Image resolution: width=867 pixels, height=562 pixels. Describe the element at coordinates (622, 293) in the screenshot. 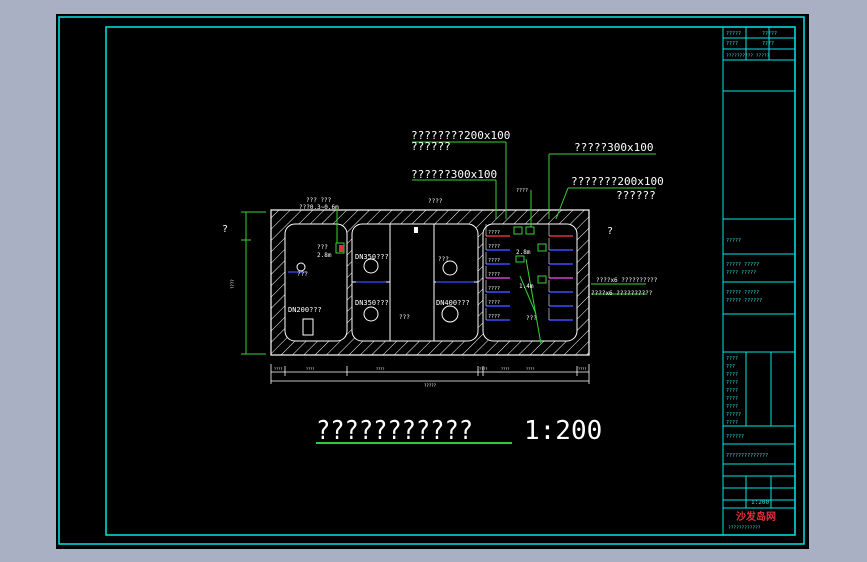

I see `cable-count-2: ????x6 ??????????` at that location.